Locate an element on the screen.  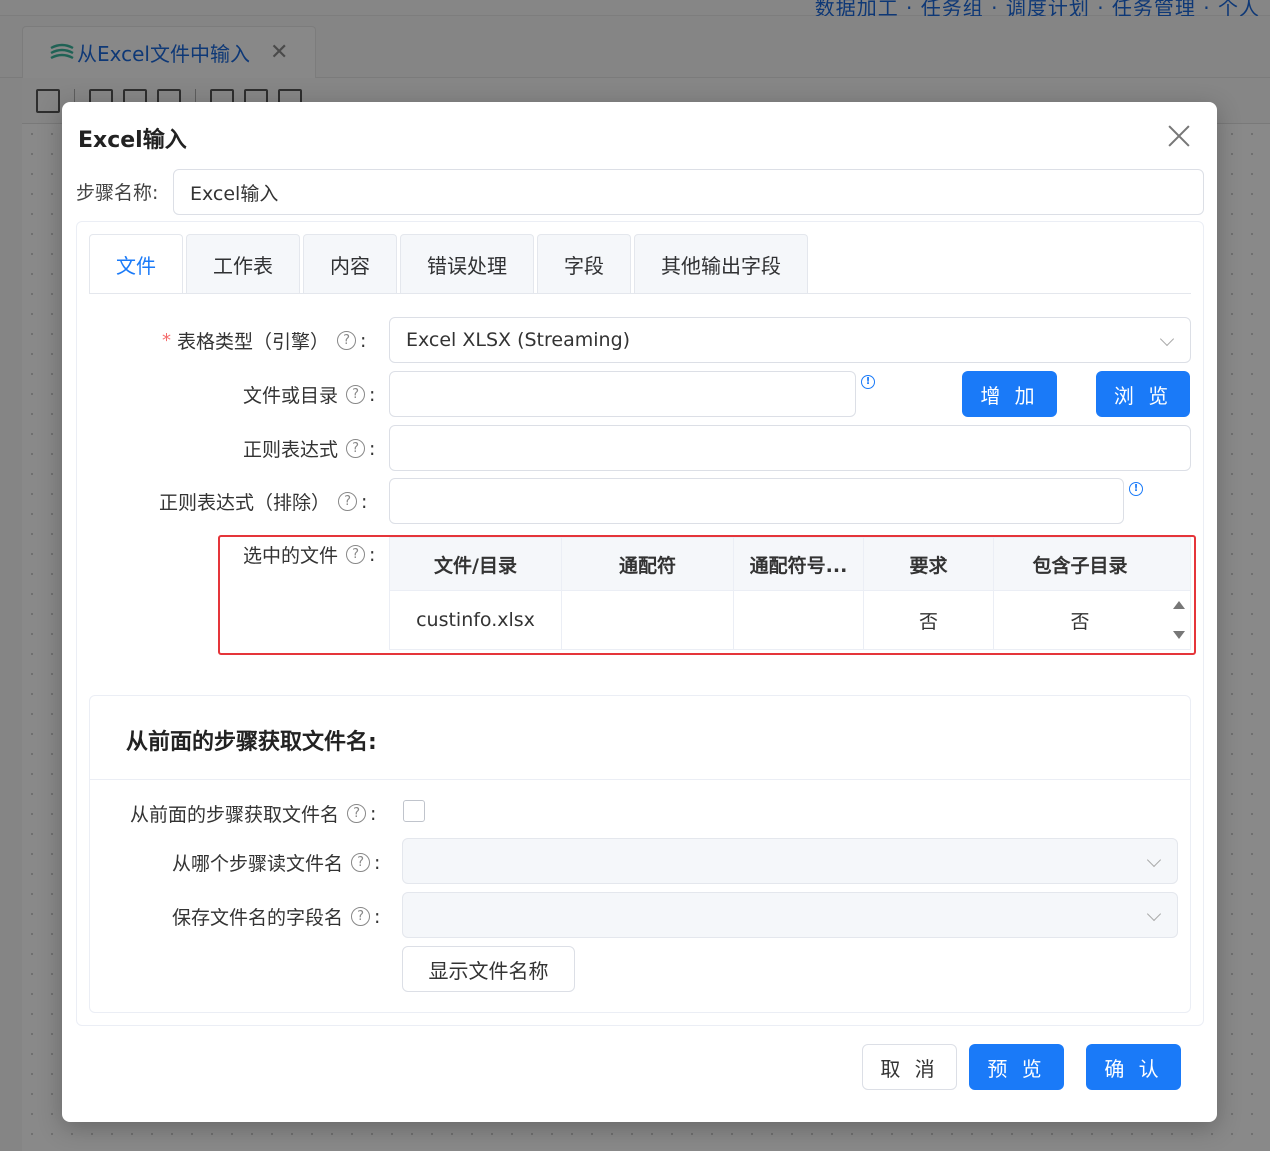
step-read-label-row: 从哪个步骤读文件名 ?: is located at coordinates (276, 862).